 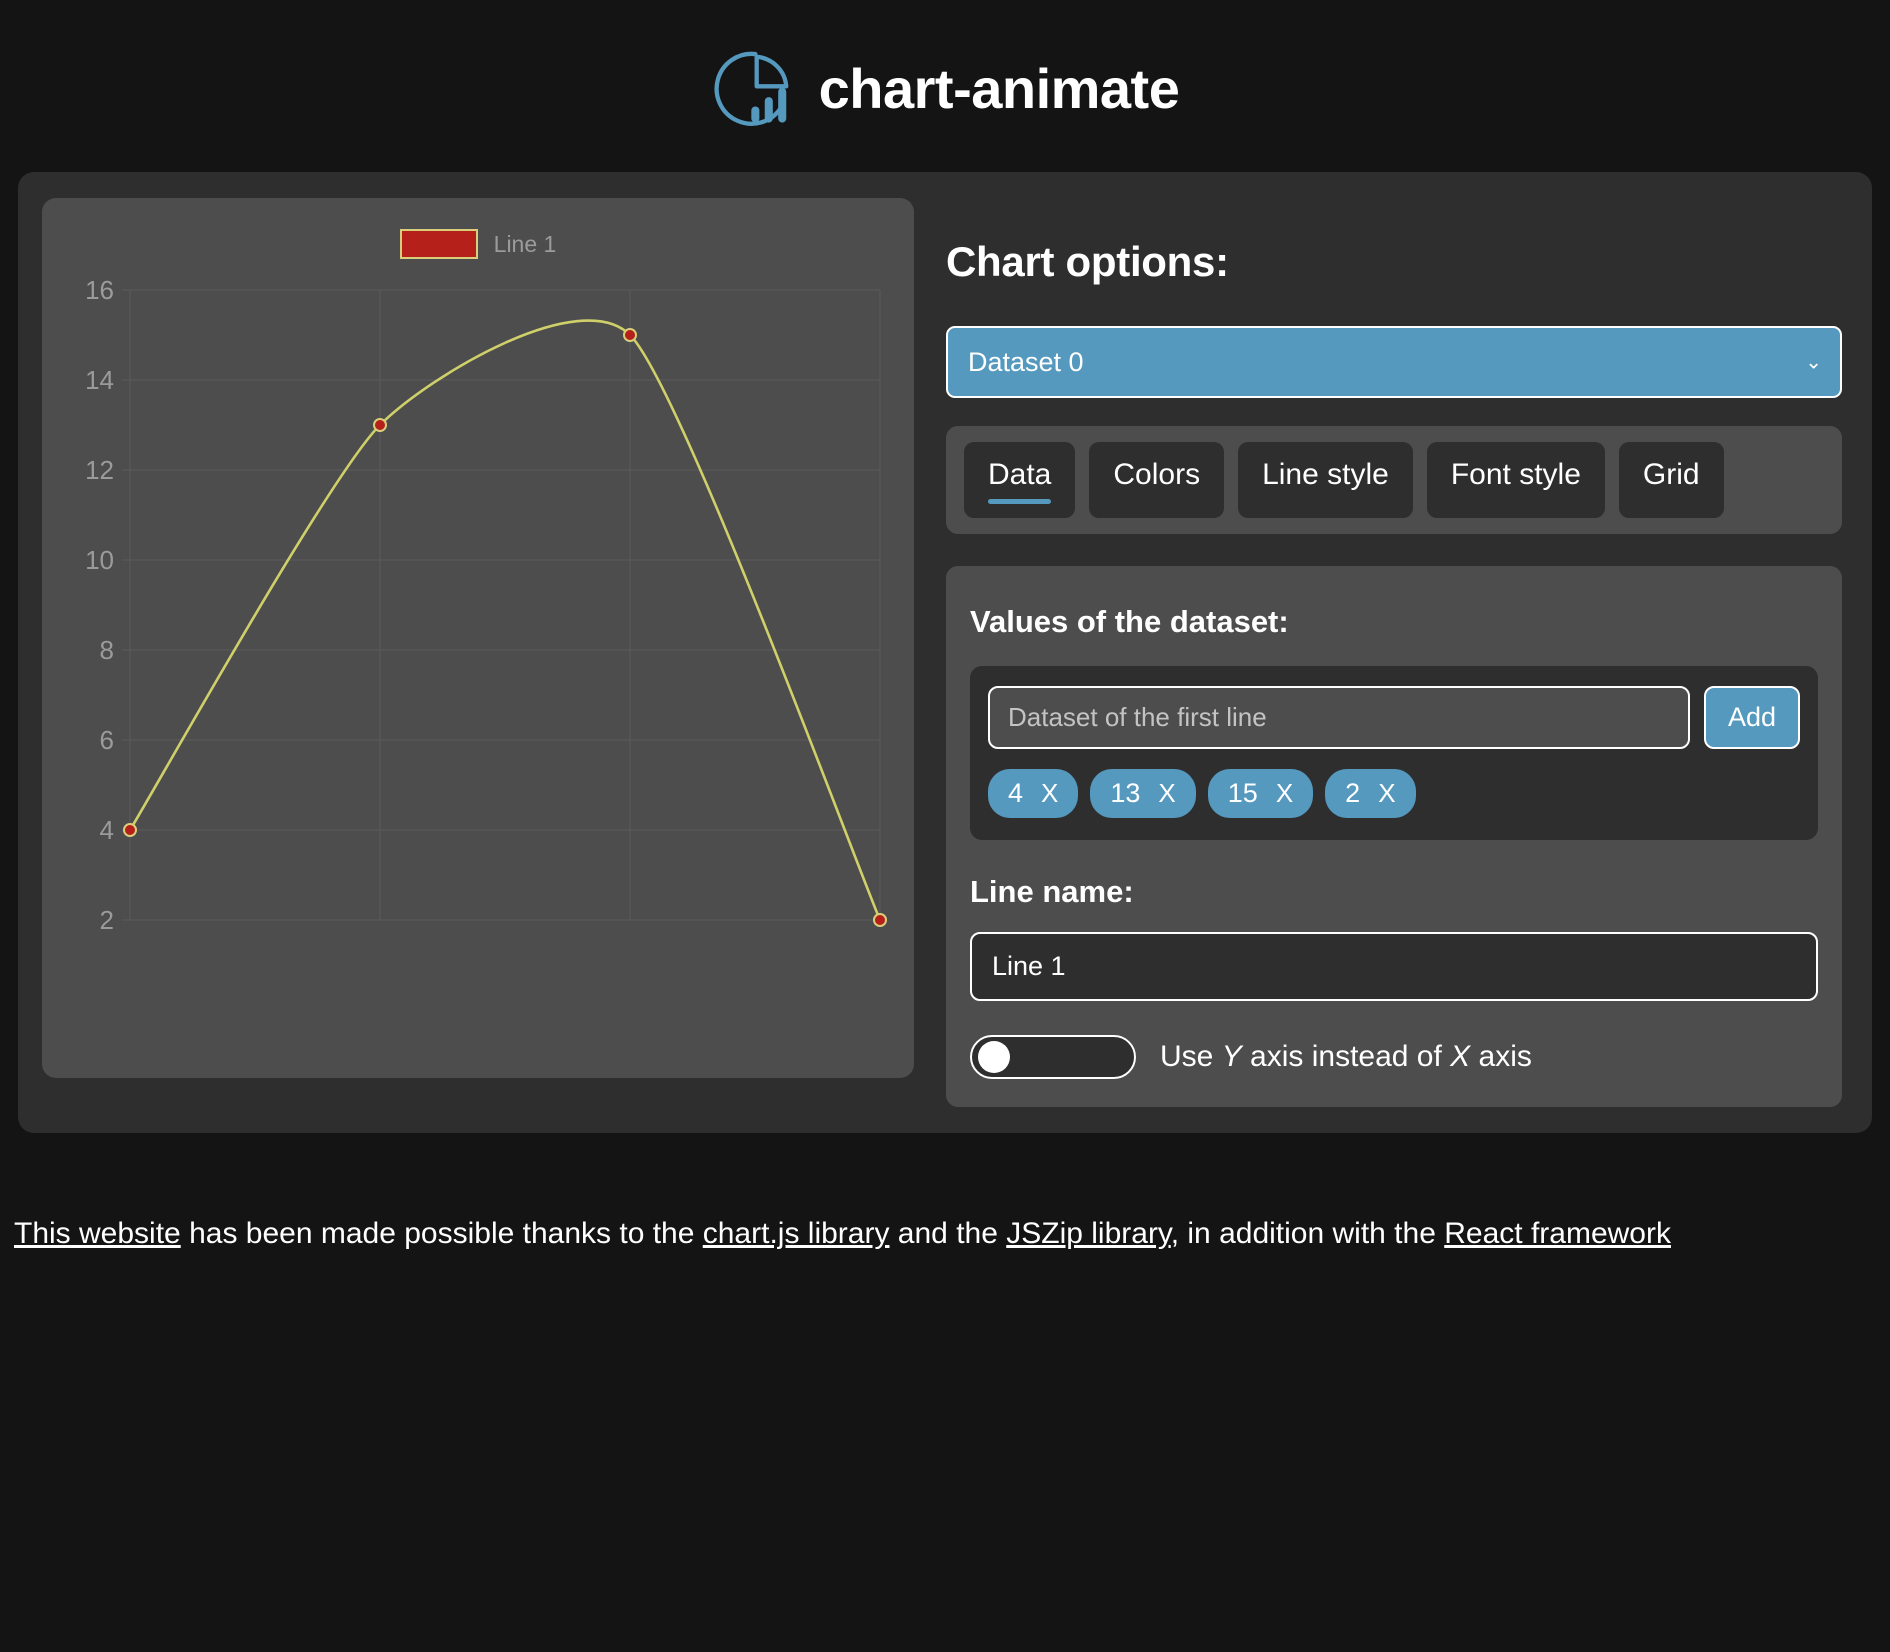 I want to click on dataset-value-chip: 15 X, so click(x=1260, y=794).